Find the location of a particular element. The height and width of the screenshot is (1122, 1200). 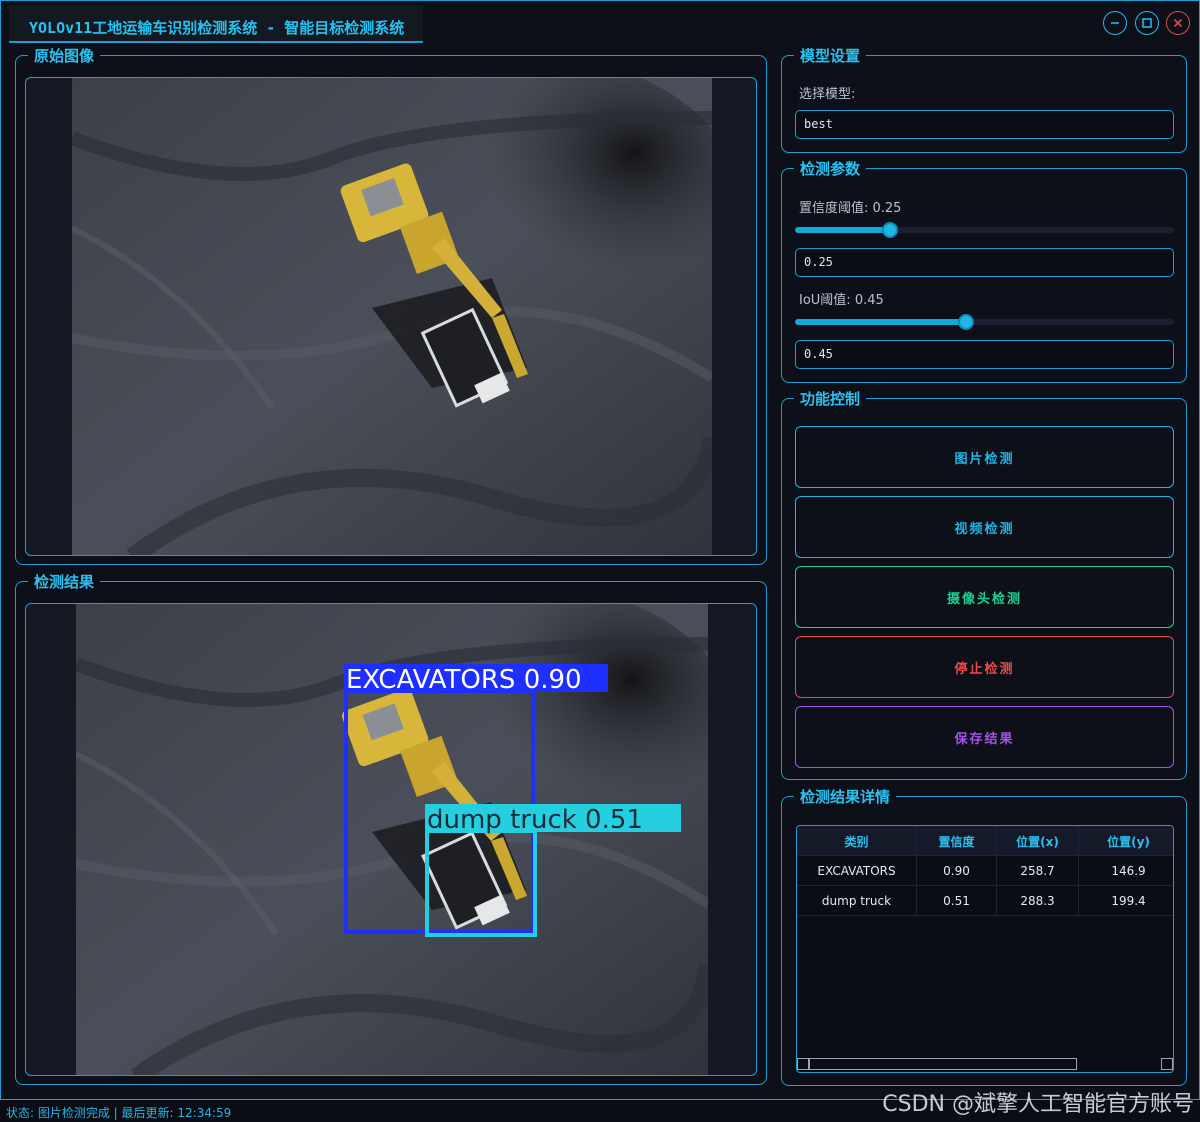

table-row: EXCAVATORS 0.90 258.7 146.9 is located at coordinates (985, 871).